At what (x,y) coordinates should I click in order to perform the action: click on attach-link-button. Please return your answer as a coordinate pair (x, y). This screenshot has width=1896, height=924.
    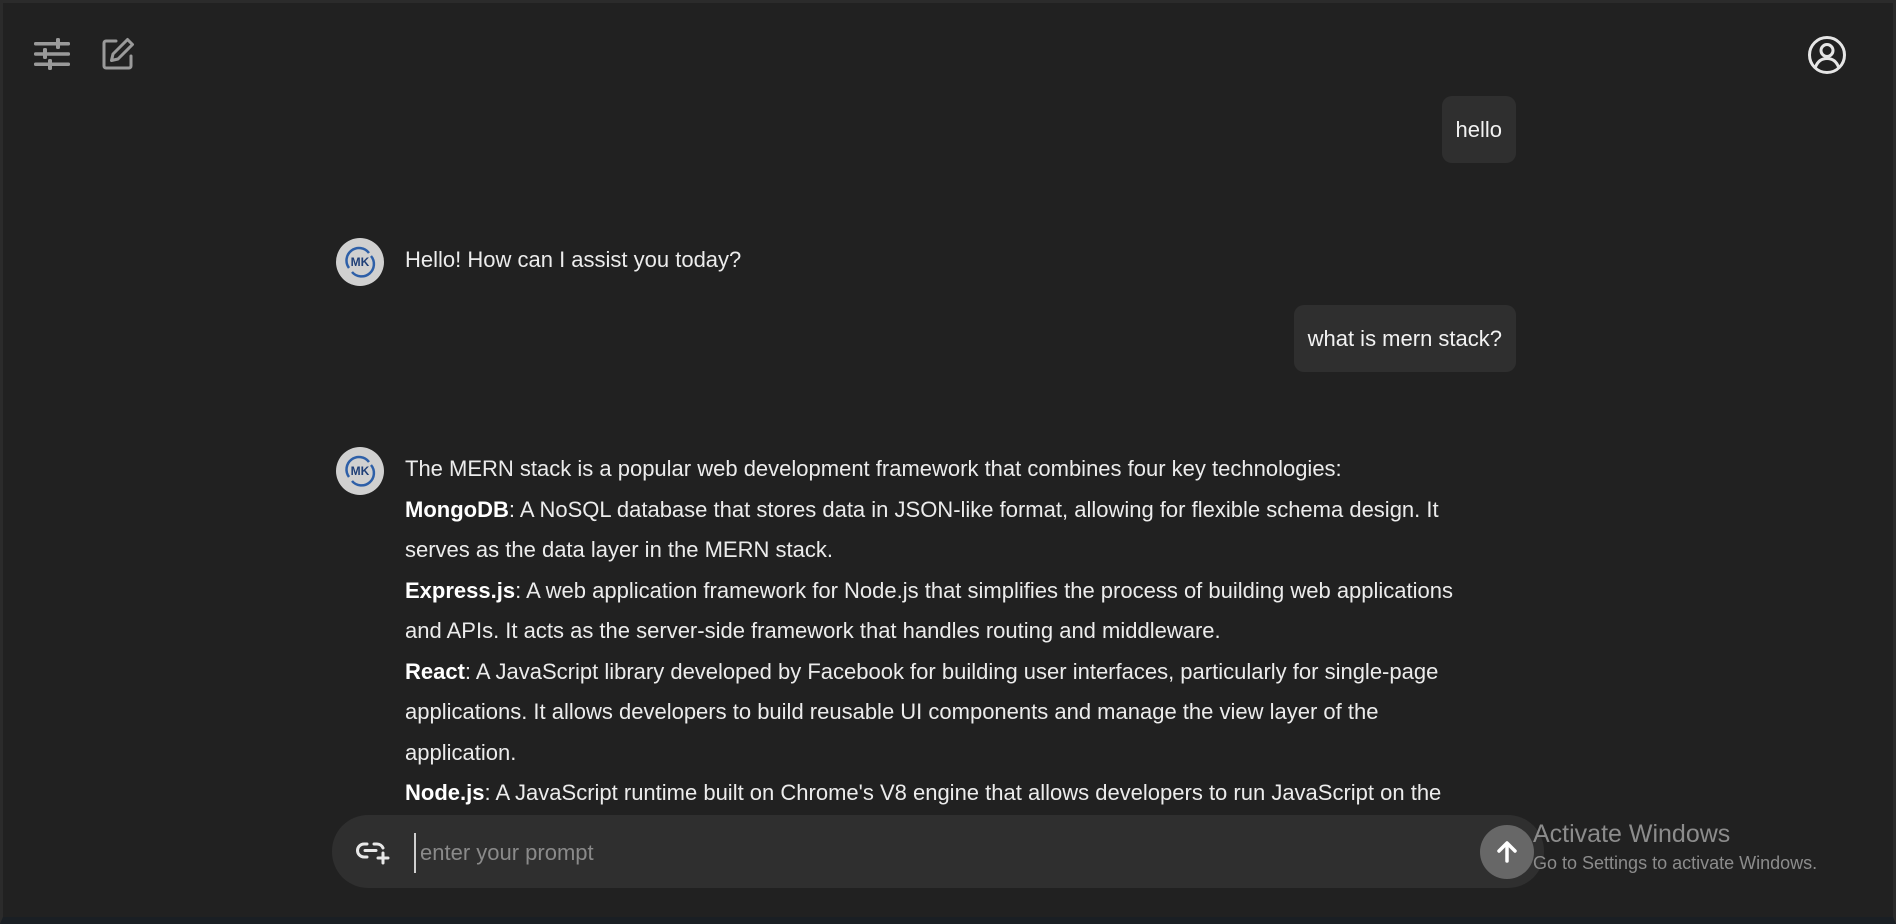
    Looking at the image, I should click on (373, 852).